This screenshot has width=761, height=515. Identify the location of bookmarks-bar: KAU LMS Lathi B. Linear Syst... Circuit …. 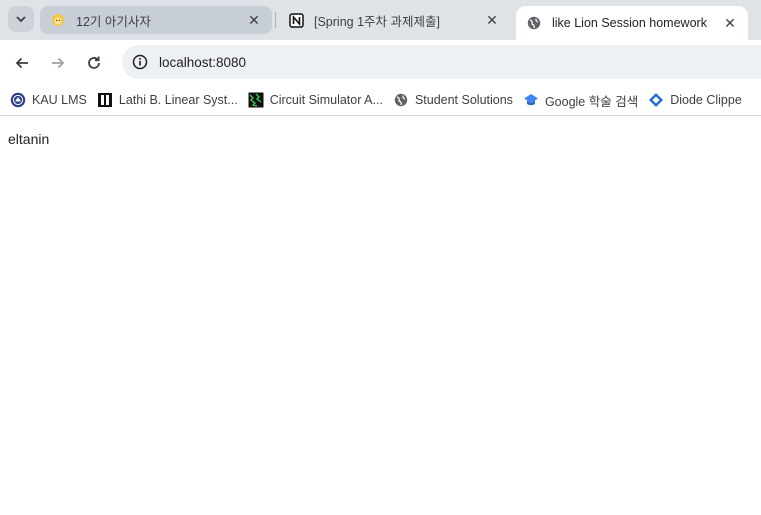
(380, 100).